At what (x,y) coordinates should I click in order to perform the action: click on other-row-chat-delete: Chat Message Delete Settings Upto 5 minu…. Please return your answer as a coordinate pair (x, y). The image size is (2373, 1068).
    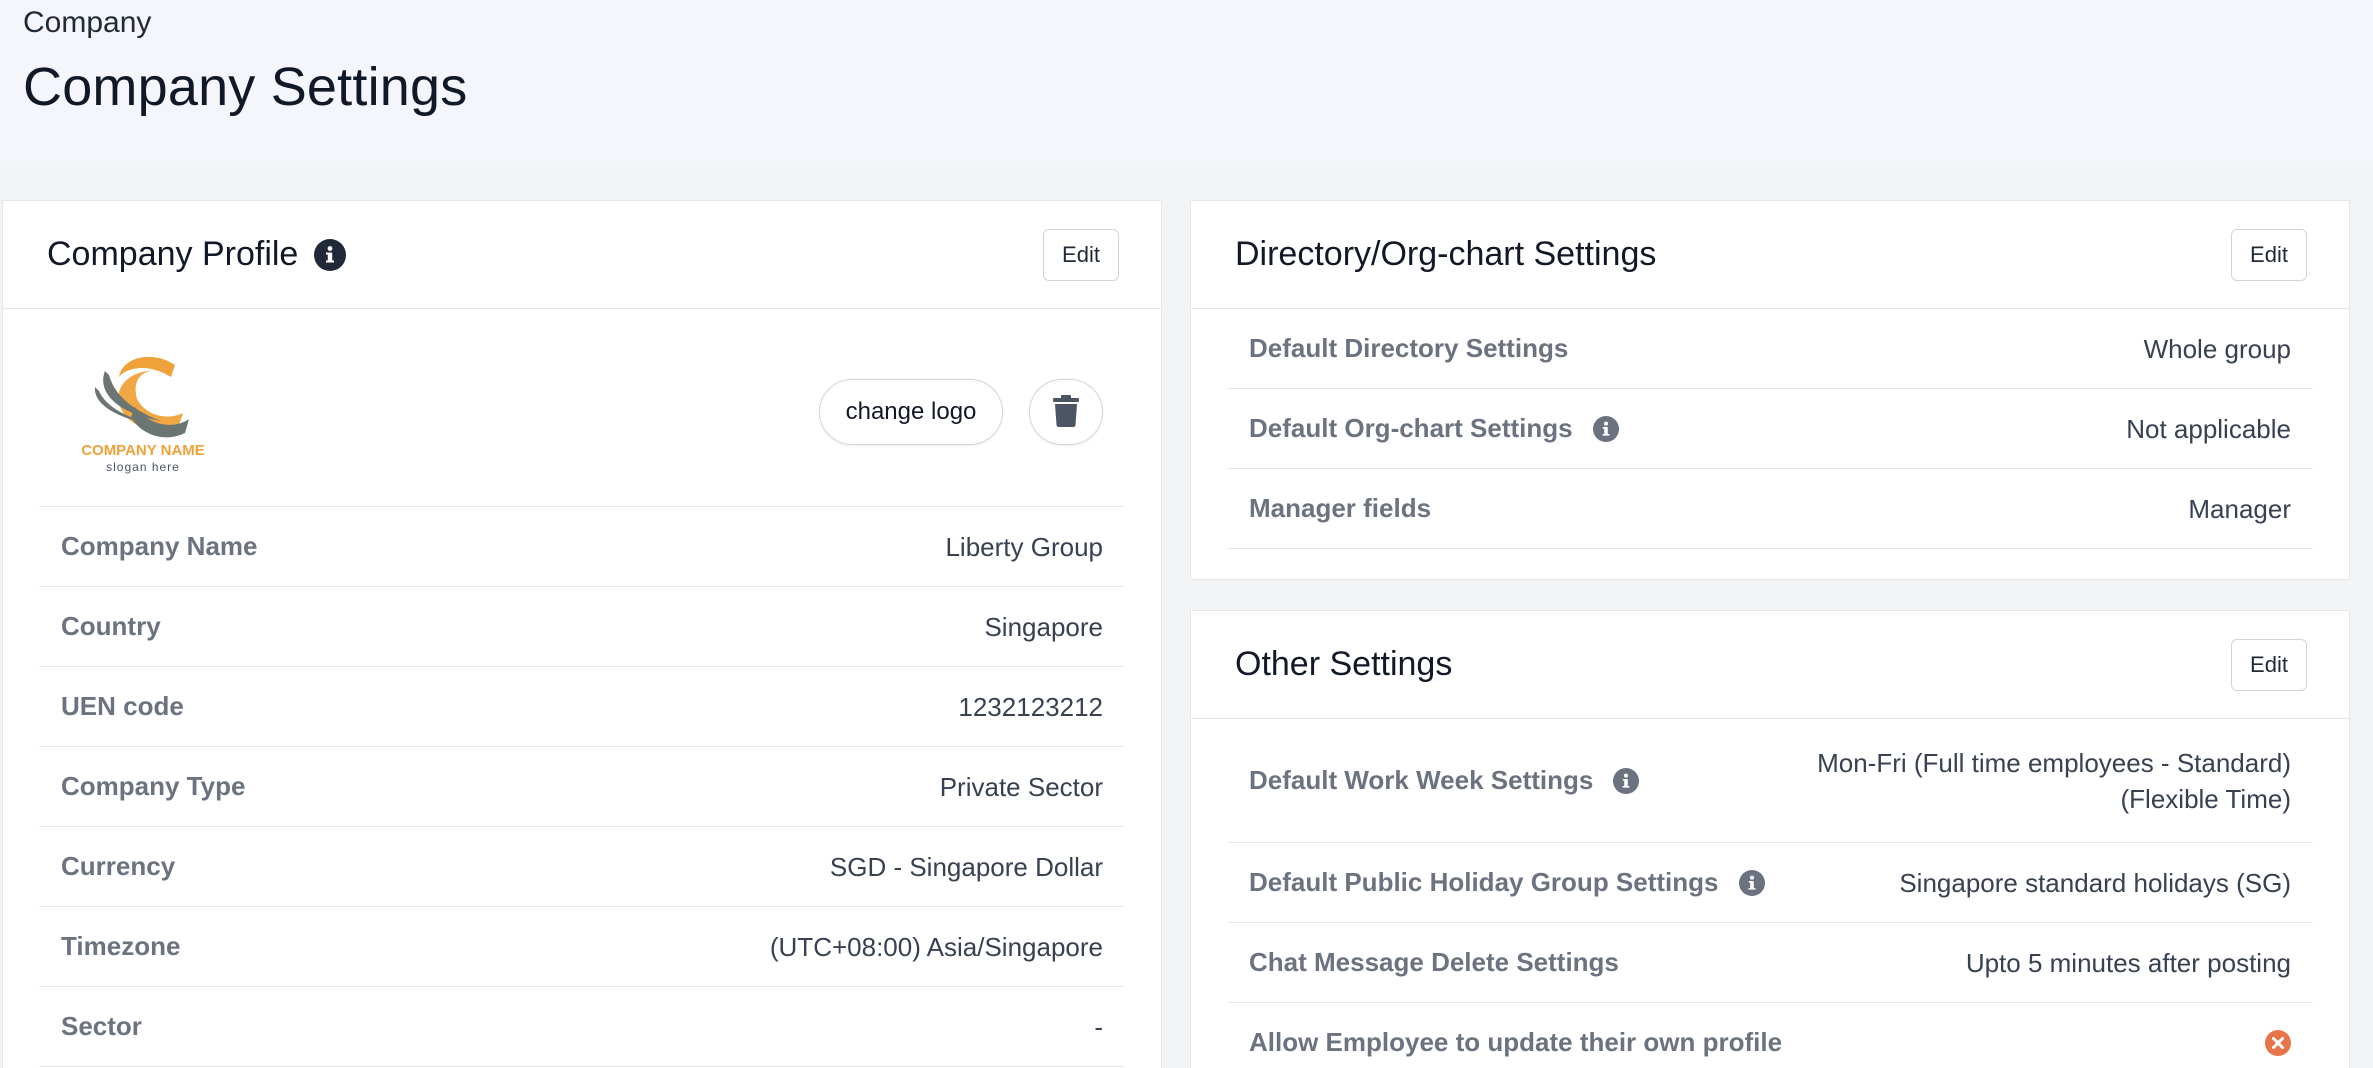
    Looking at the image, I should click on (1770, 963).